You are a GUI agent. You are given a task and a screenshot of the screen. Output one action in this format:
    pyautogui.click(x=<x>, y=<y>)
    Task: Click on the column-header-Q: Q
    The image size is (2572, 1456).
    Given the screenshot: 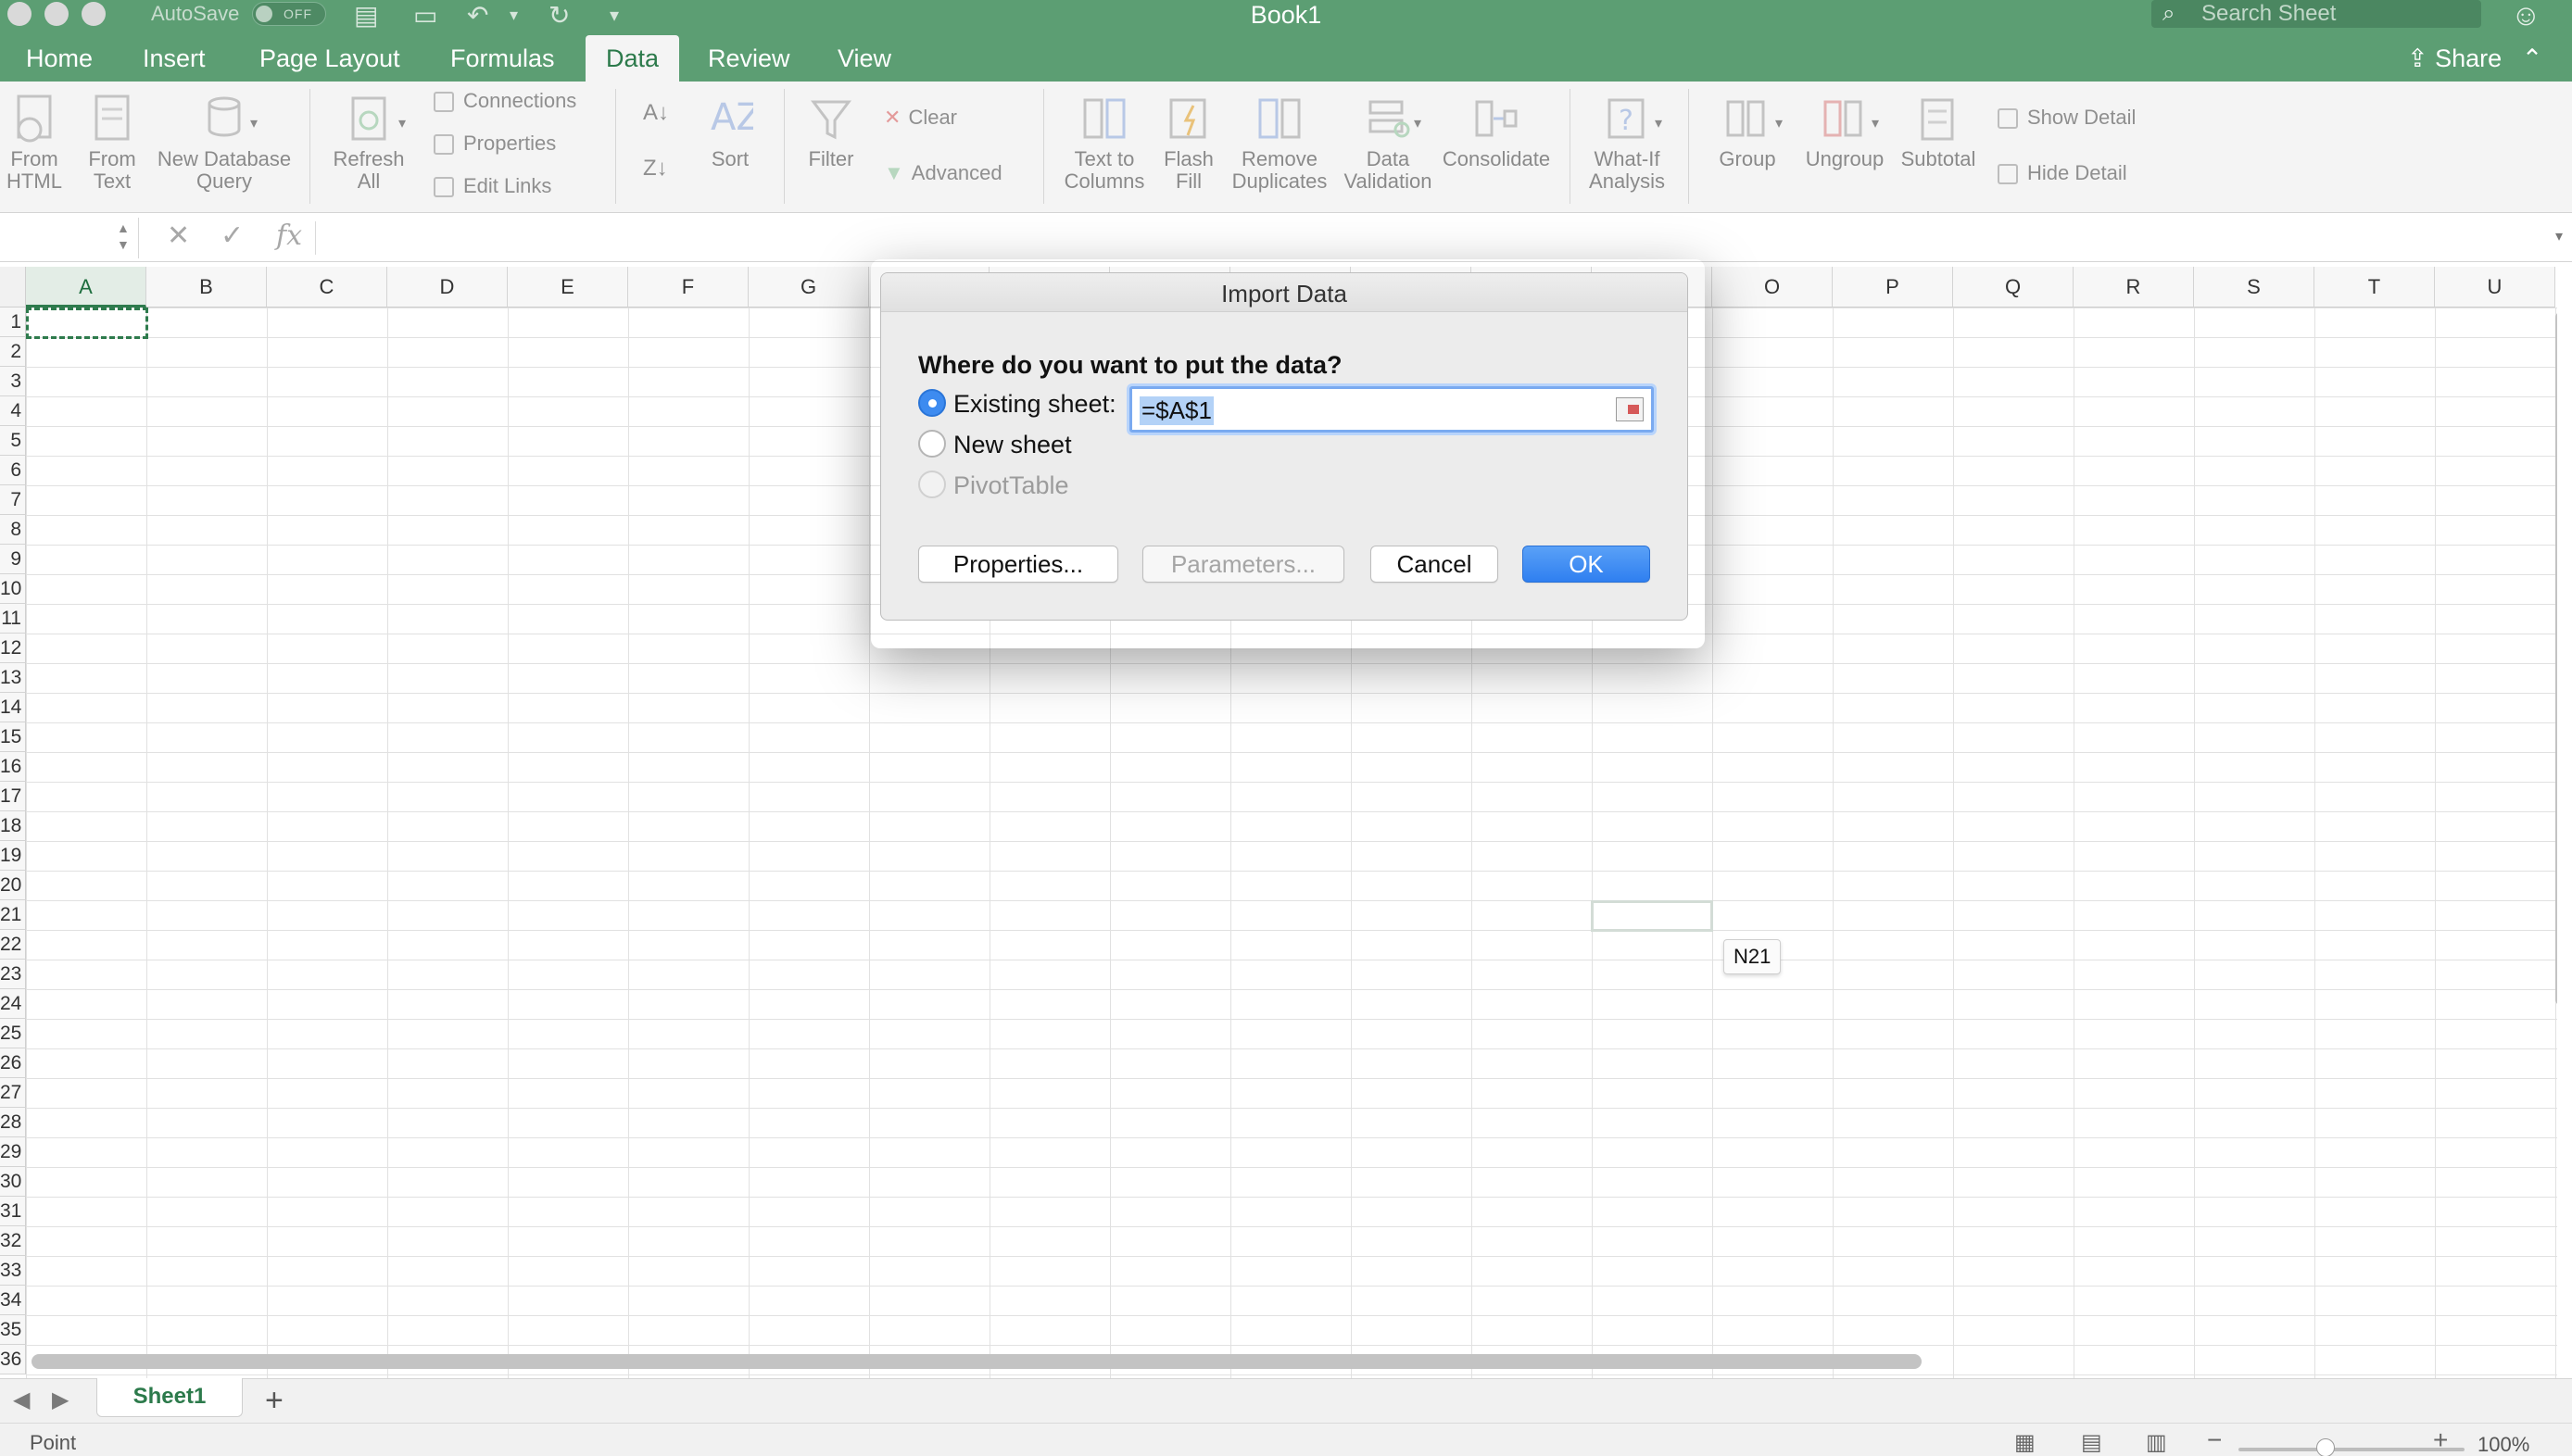 What is the action you would take?
    pyautogui.click(x=2014, y=287)
    